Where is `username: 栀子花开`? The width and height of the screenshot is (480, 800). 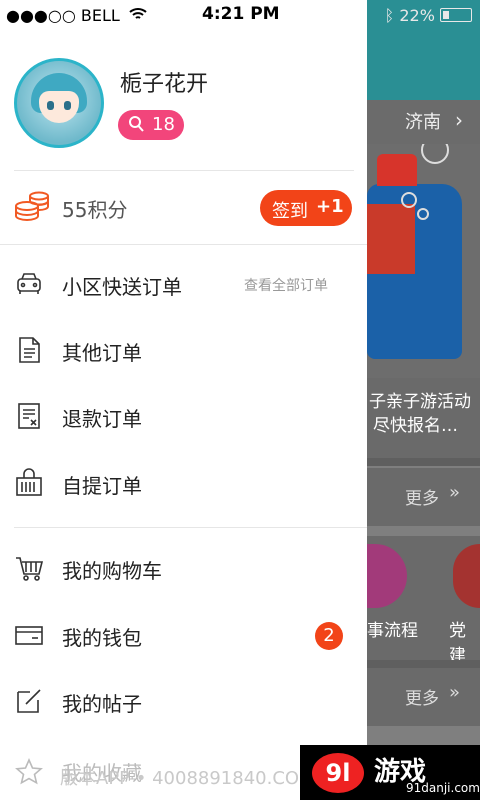 username: 栀子花开 is located at coordinates (164, 84).